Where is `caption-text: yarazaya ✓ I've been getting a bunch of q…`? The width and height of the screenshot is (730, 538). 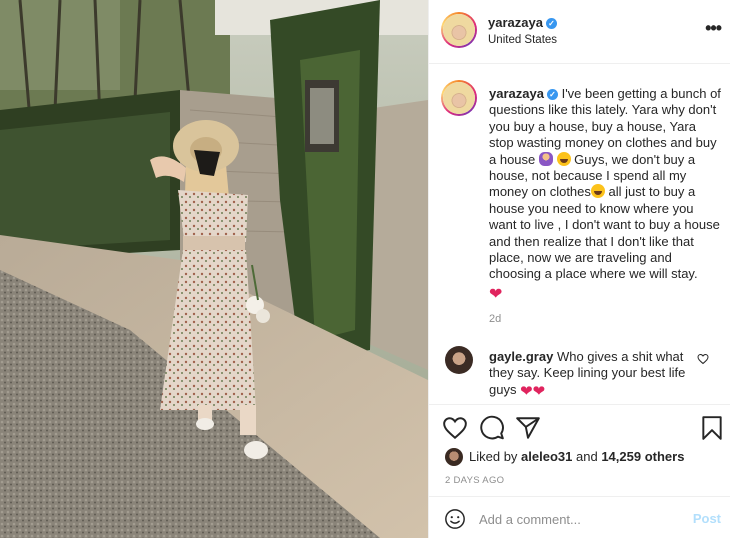 caption-text: yarazaya ✓ I've been getting a bunch of q… is located at coordinates (605, 184).